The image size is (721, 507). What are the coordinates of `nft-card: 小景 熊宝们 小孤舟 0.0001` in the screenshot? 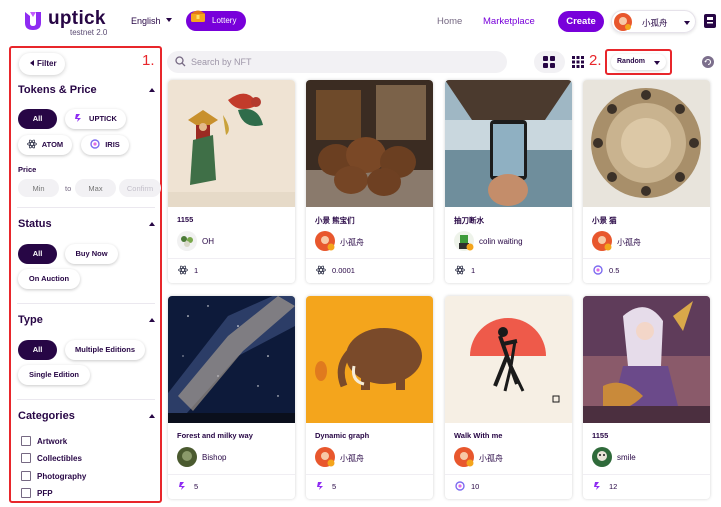 It's located at (369, 181).